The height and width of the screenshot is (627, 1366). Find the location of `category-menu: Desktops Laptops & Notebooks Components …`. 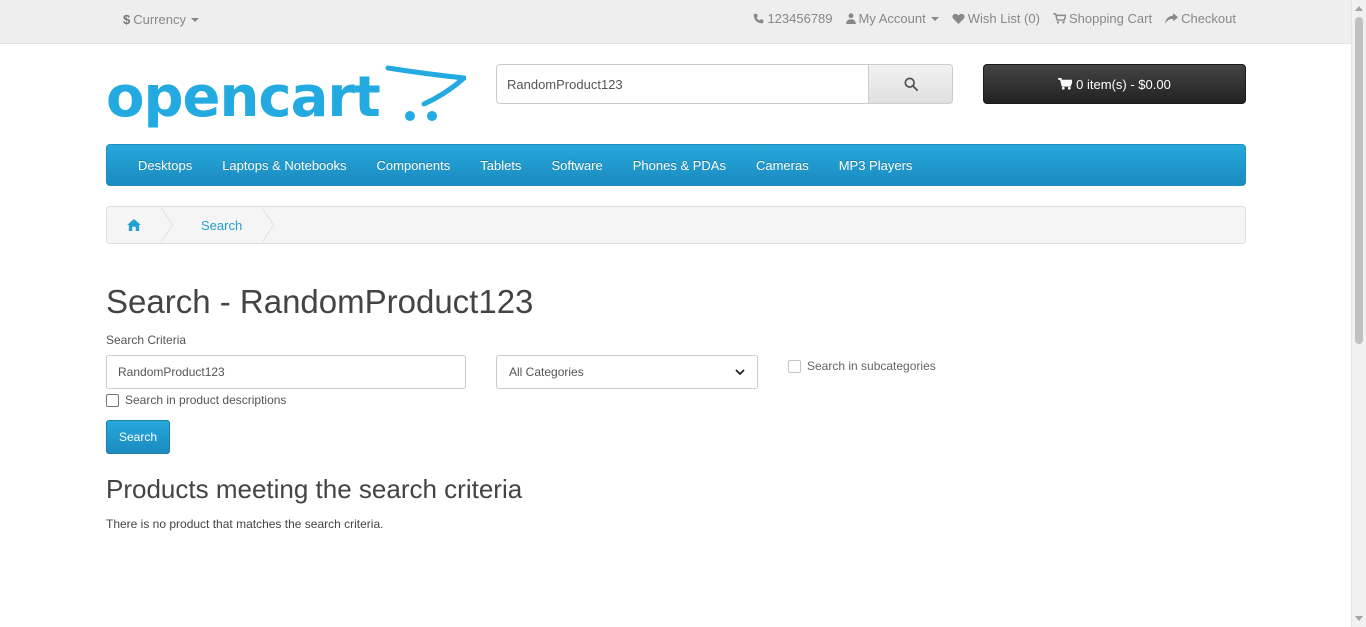

category-menu: Desktops Laptops & Notebooks Components … is located at coordinates (676, 165).